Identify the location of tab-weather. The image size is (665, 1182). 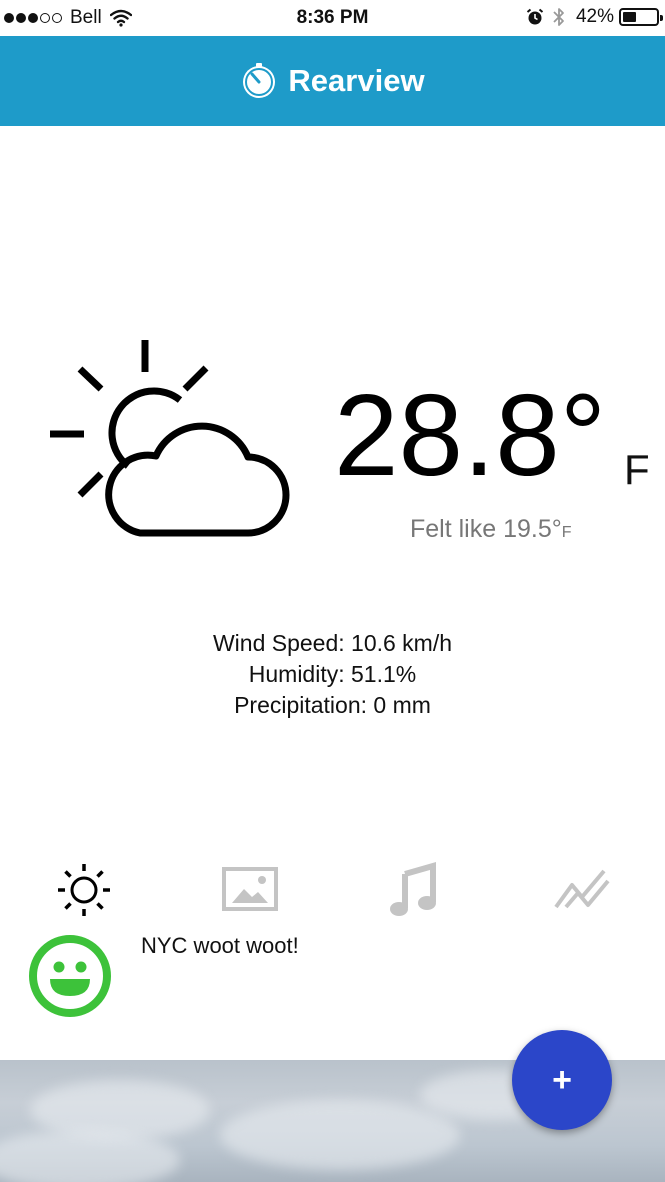
(84, 890).